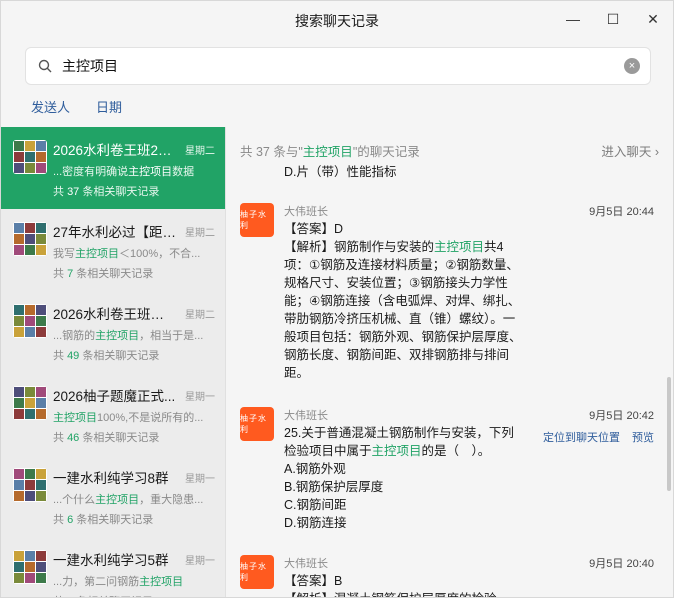 This screenshot has width=674, height=598. I want to click on minimize-button: —, so click(573, 19).